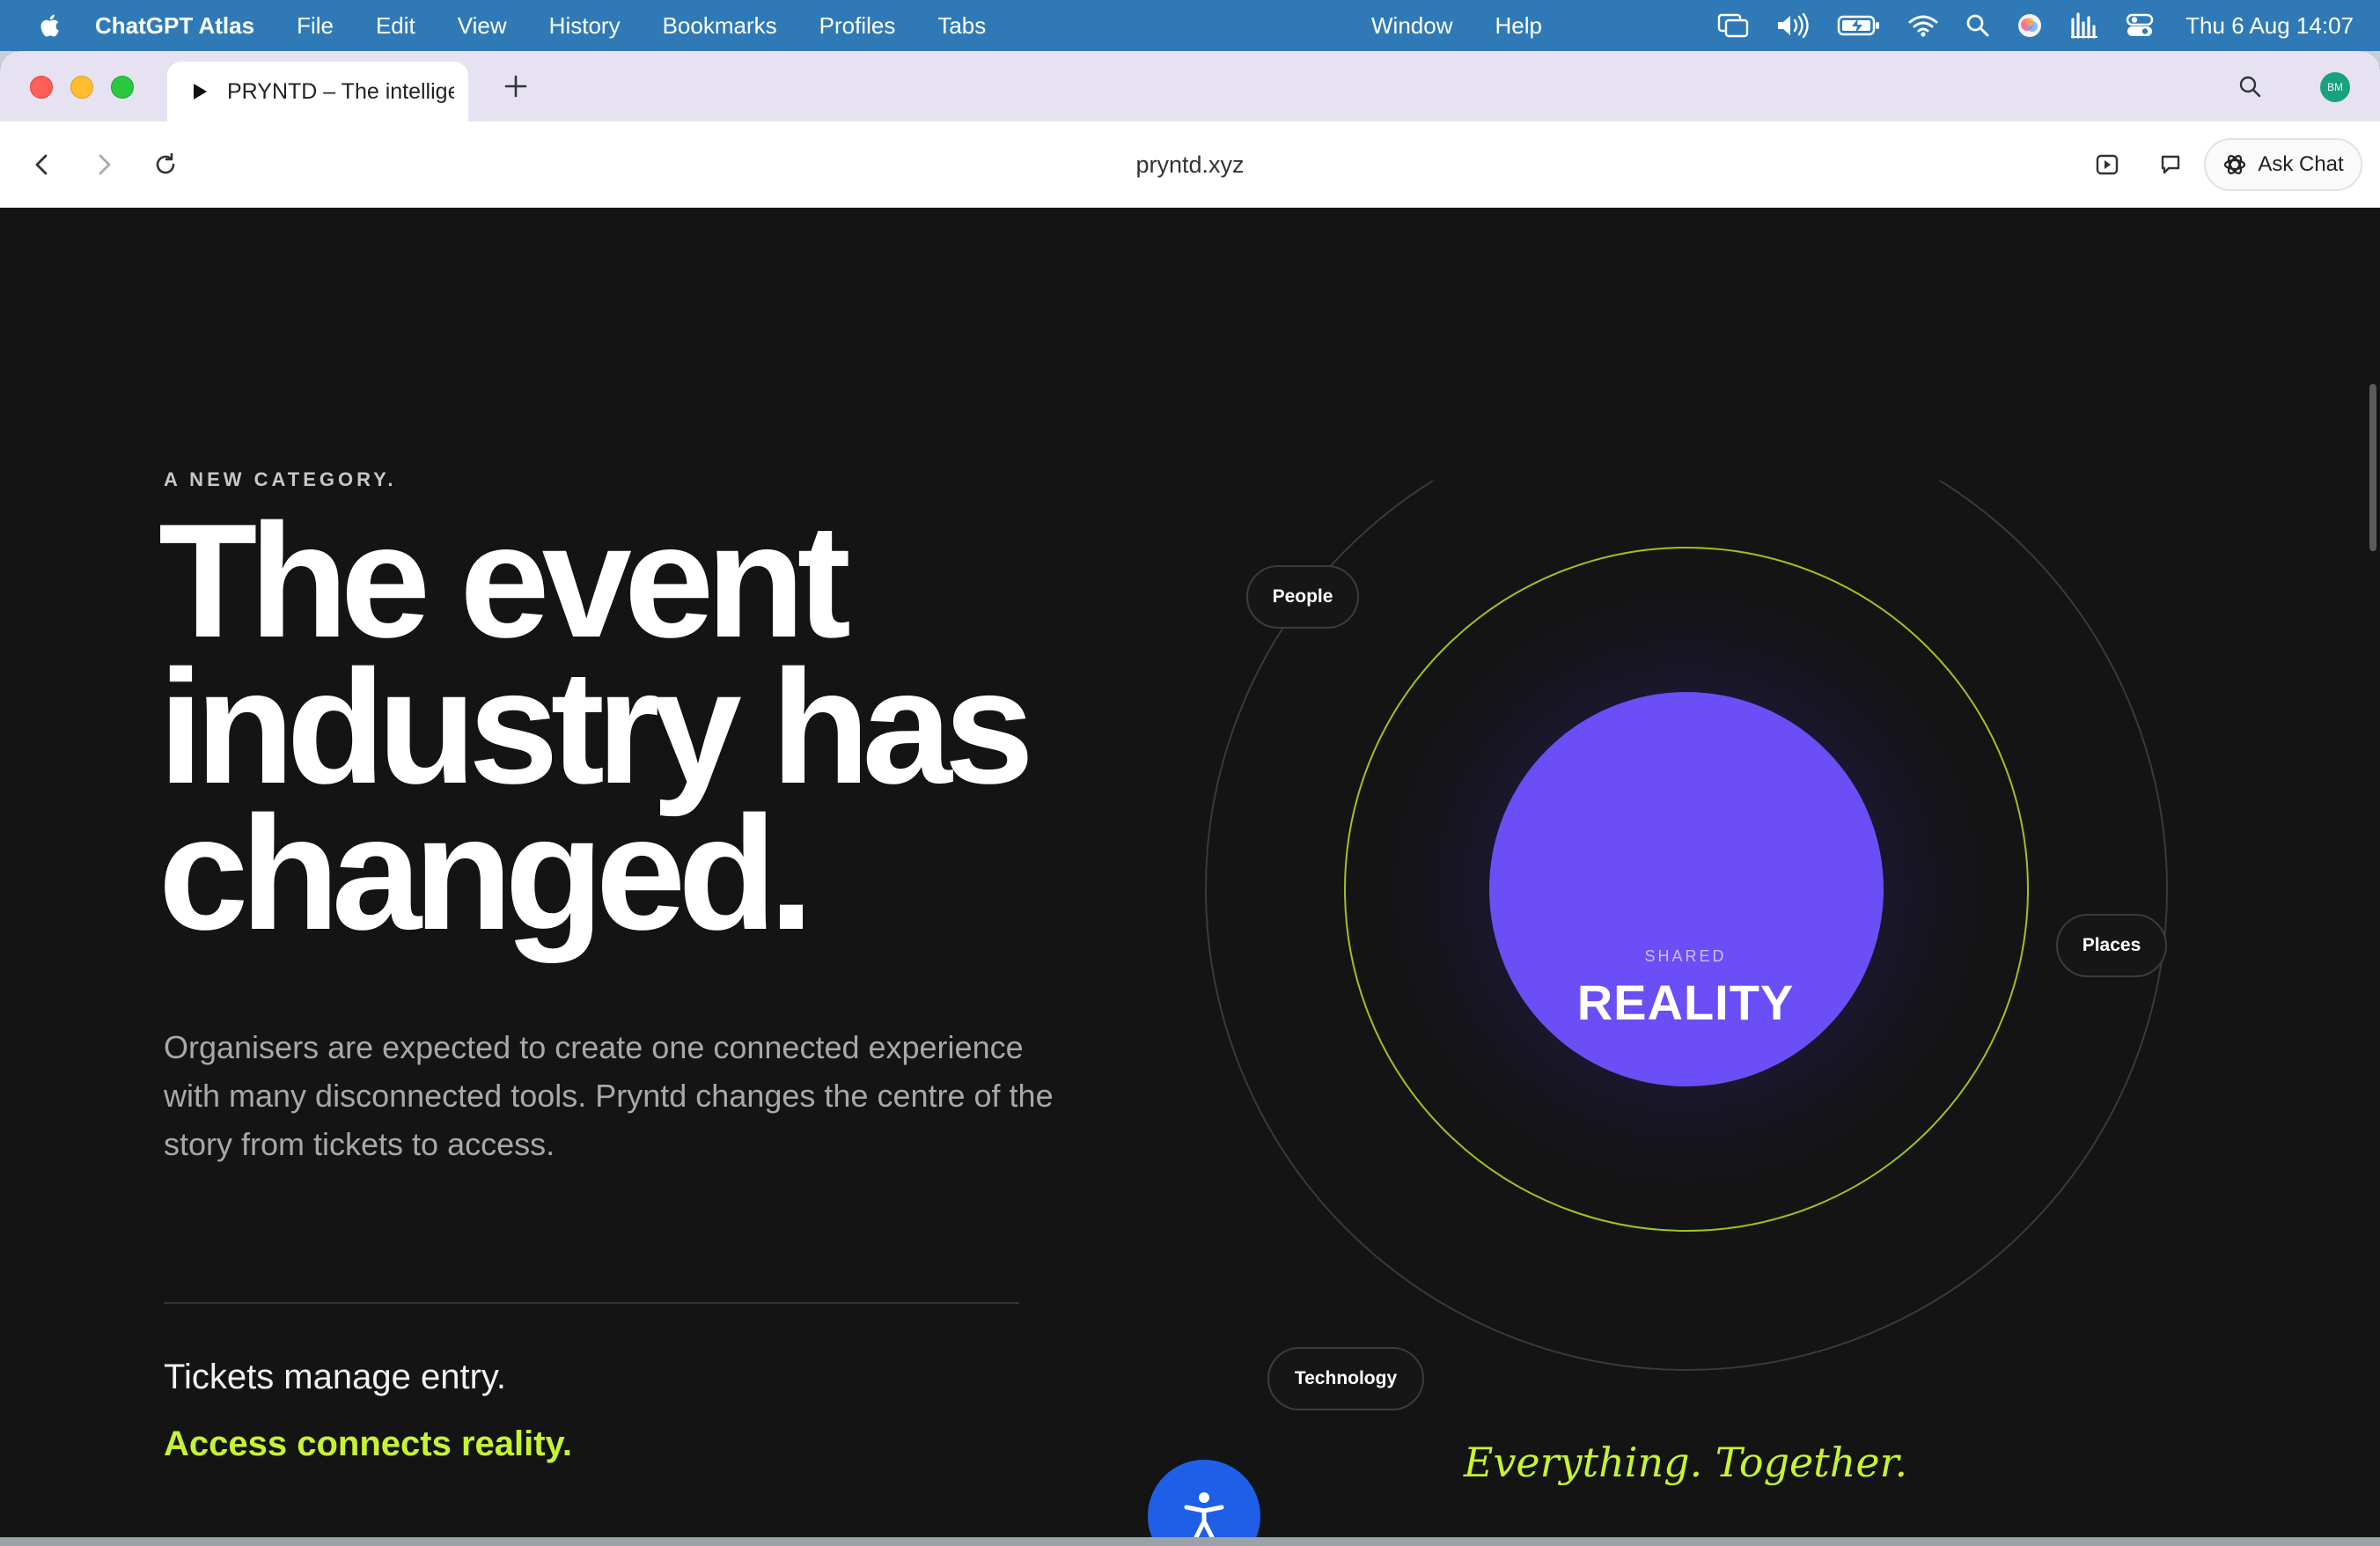 This screenshot has height=1546, width=2380. Describe the element at coordinates (315, 26) in the screenshot. I see `menu-file: File` at that location.